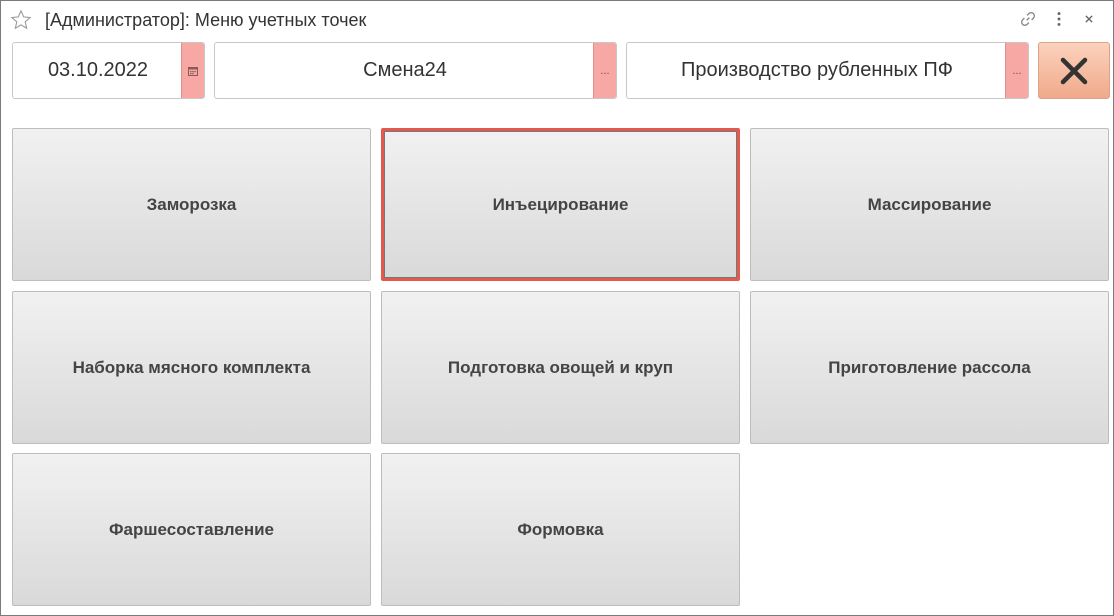  What do you see at coordinates (560, 529) in the screenshot?
I see `tile-molding: Формовка` at bounding box center [560, 529].